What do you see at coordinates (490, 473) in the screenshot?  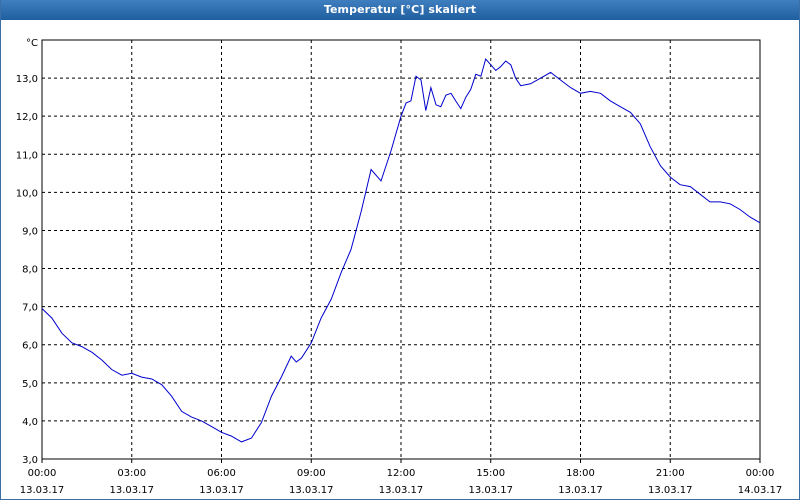 I see `x-tick-time-label: 15:00` at bounding box center [490, 473].